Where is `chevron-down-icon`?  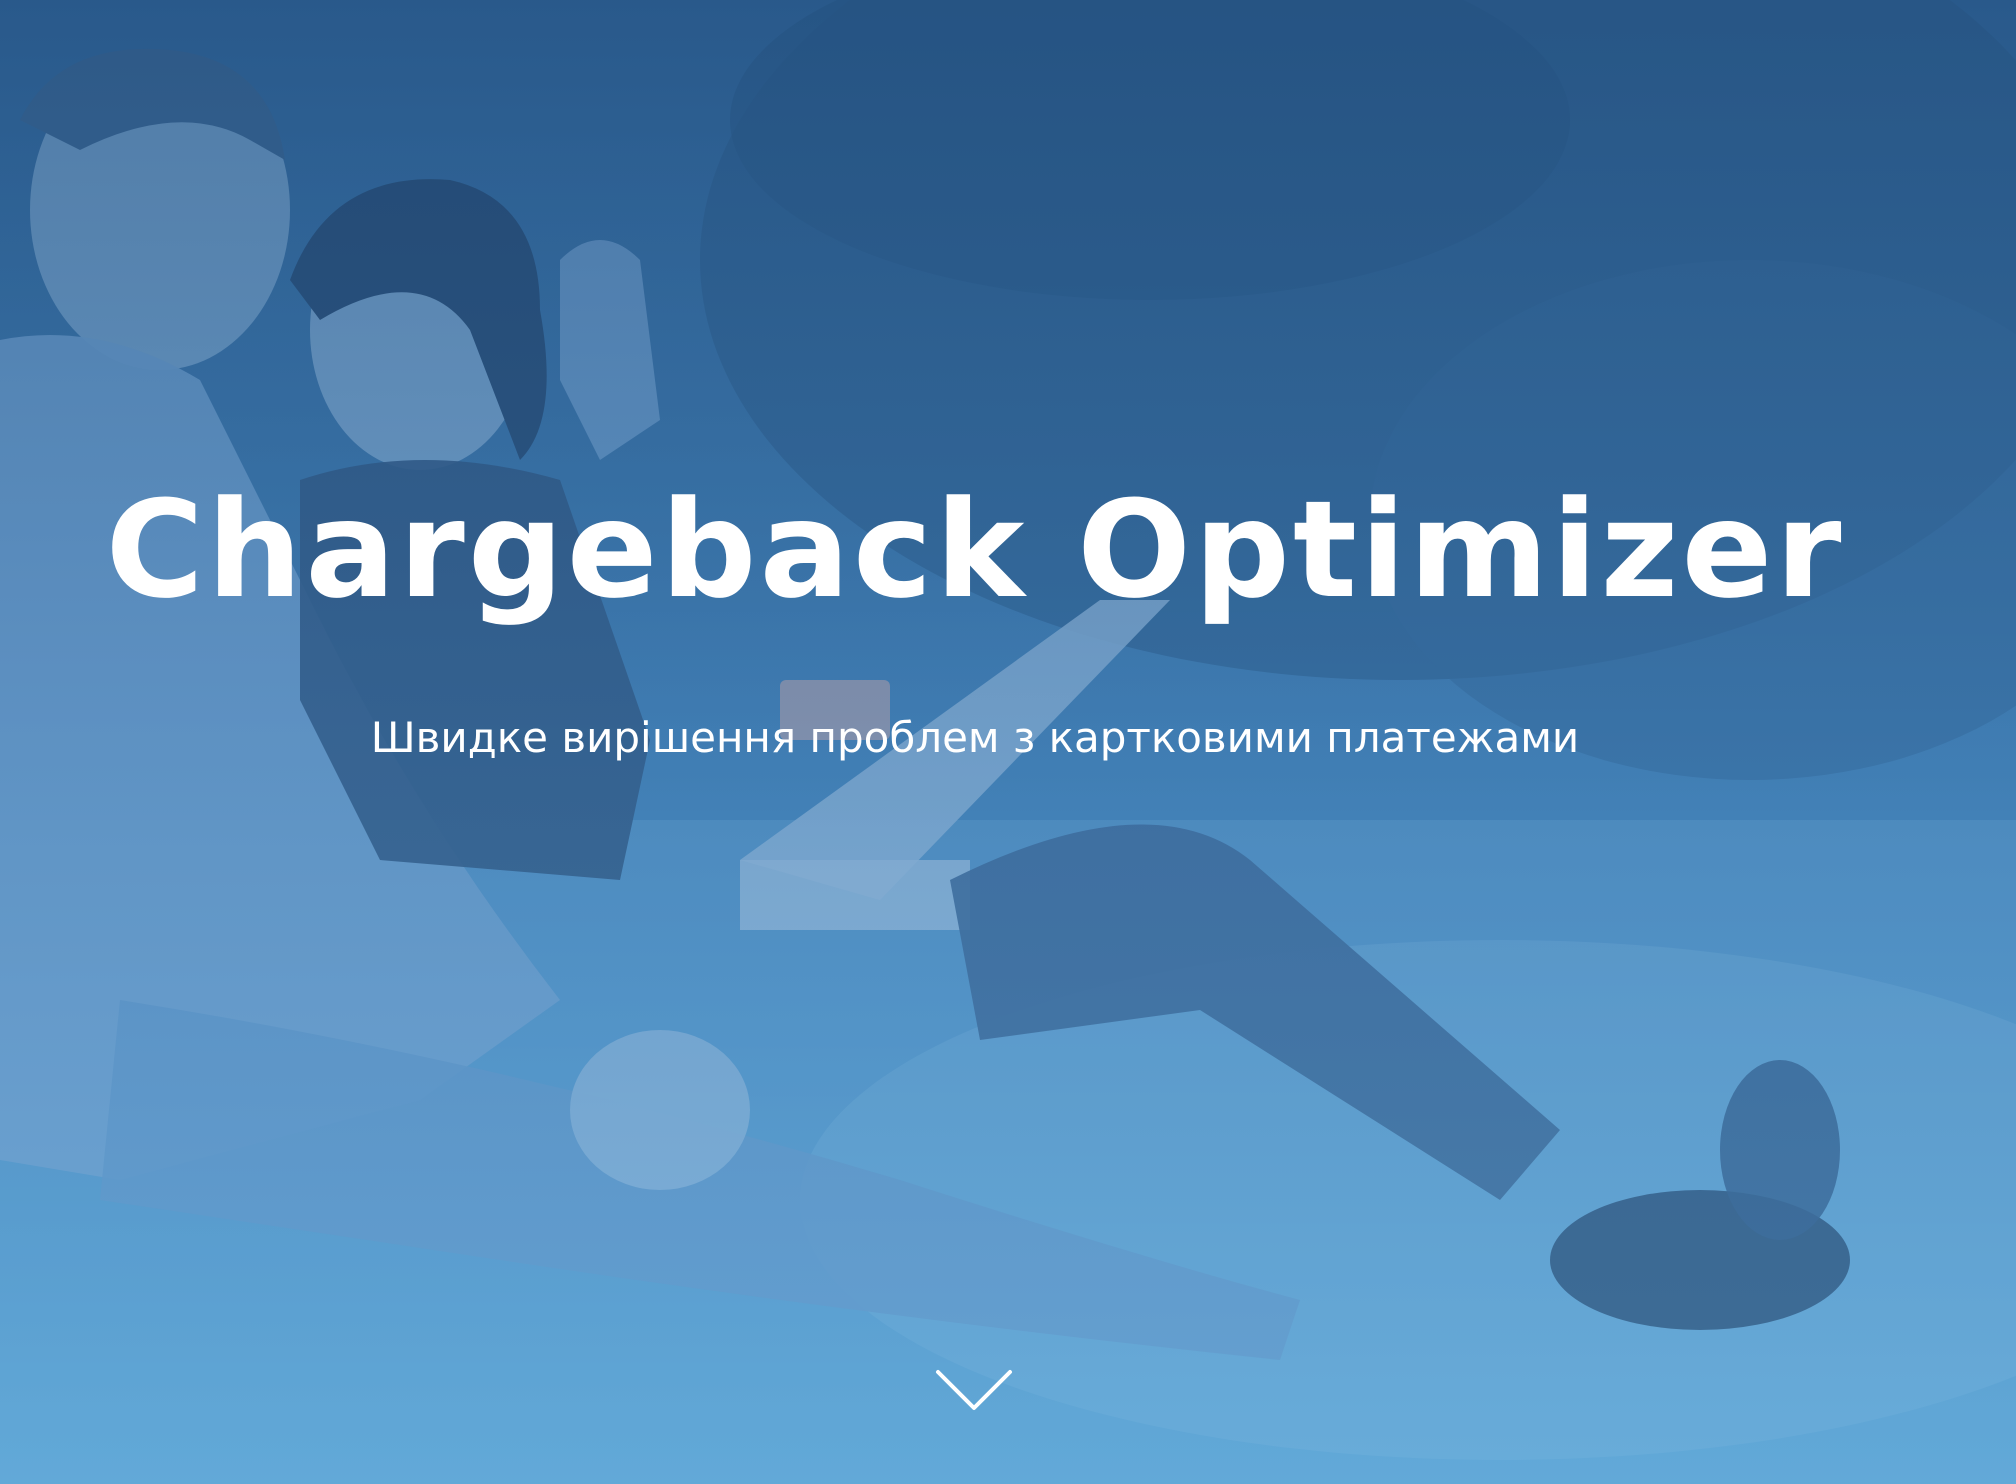 chevron-down-icon is located at coordinates (974, 1390).